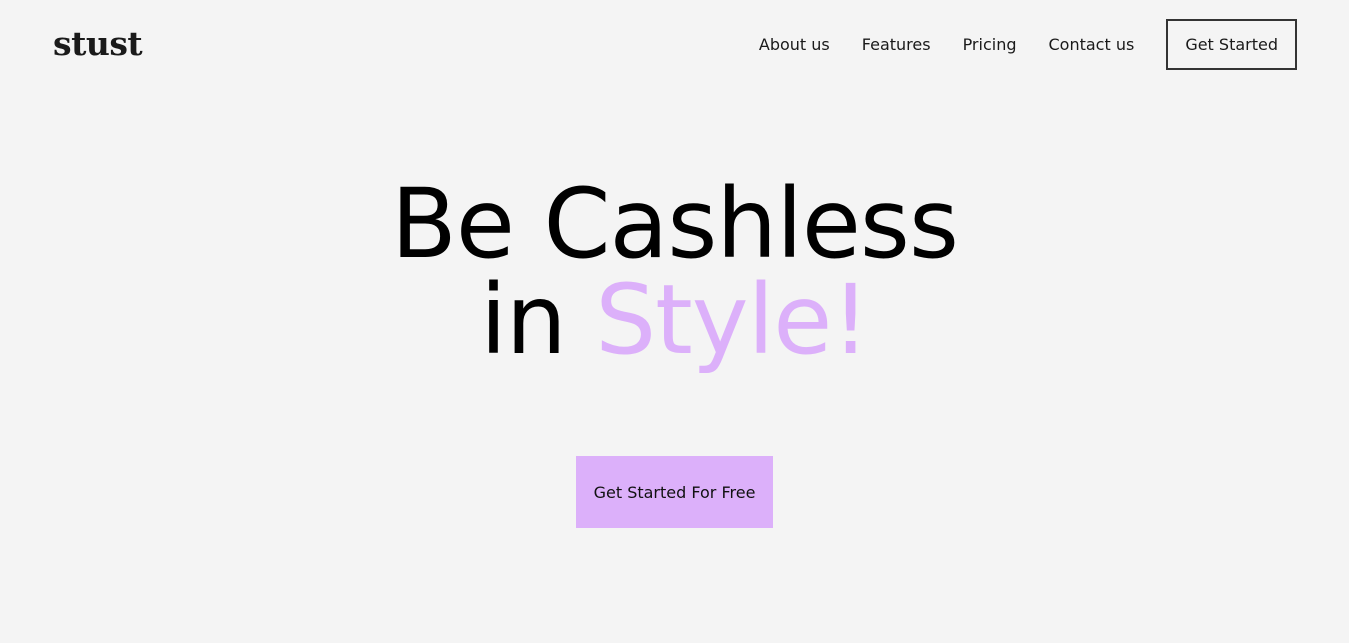  What do you see at coordinates (896, 44) in the screenshot?
I see `nav-link-features: Features` at bounding box center [896, 44].